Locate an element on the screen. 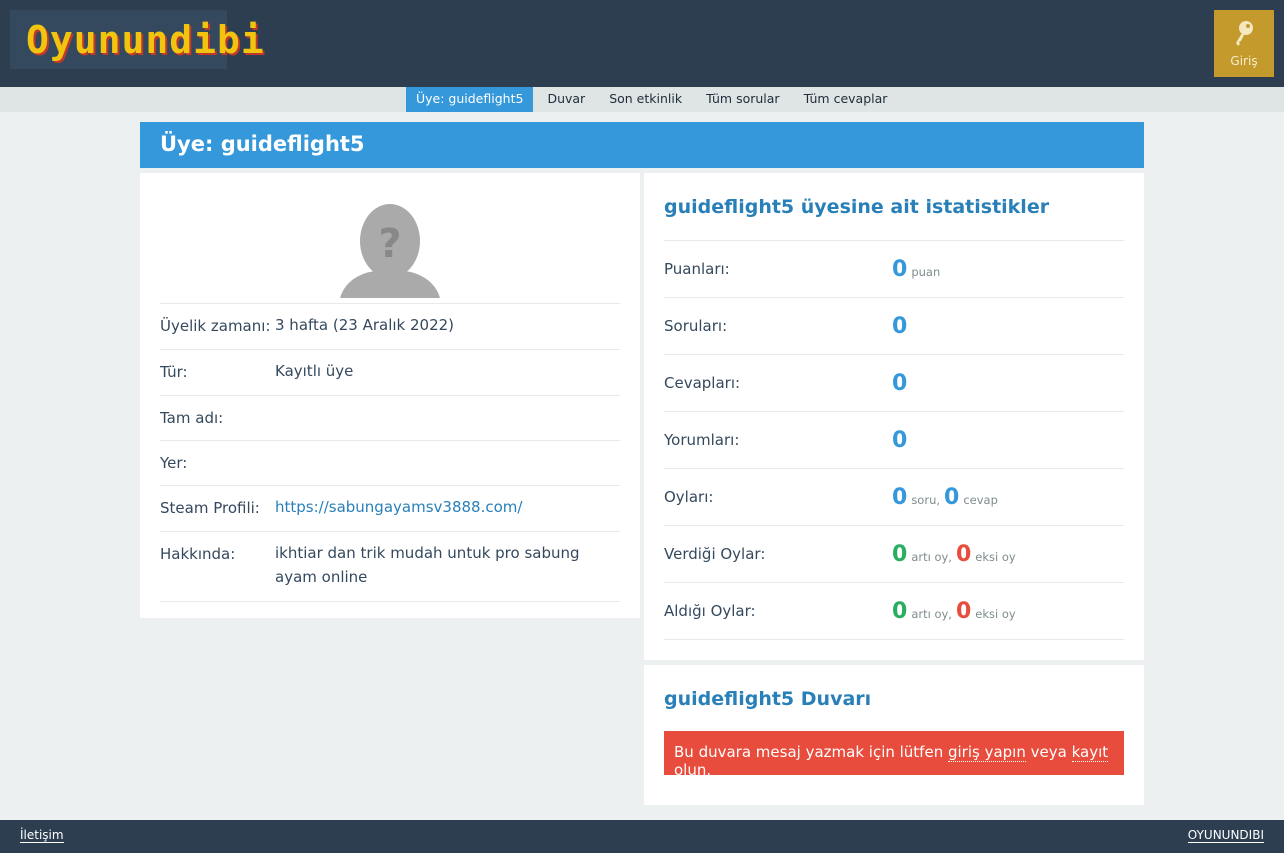  login-button: Giriş is located at coordinates (1244, 43).